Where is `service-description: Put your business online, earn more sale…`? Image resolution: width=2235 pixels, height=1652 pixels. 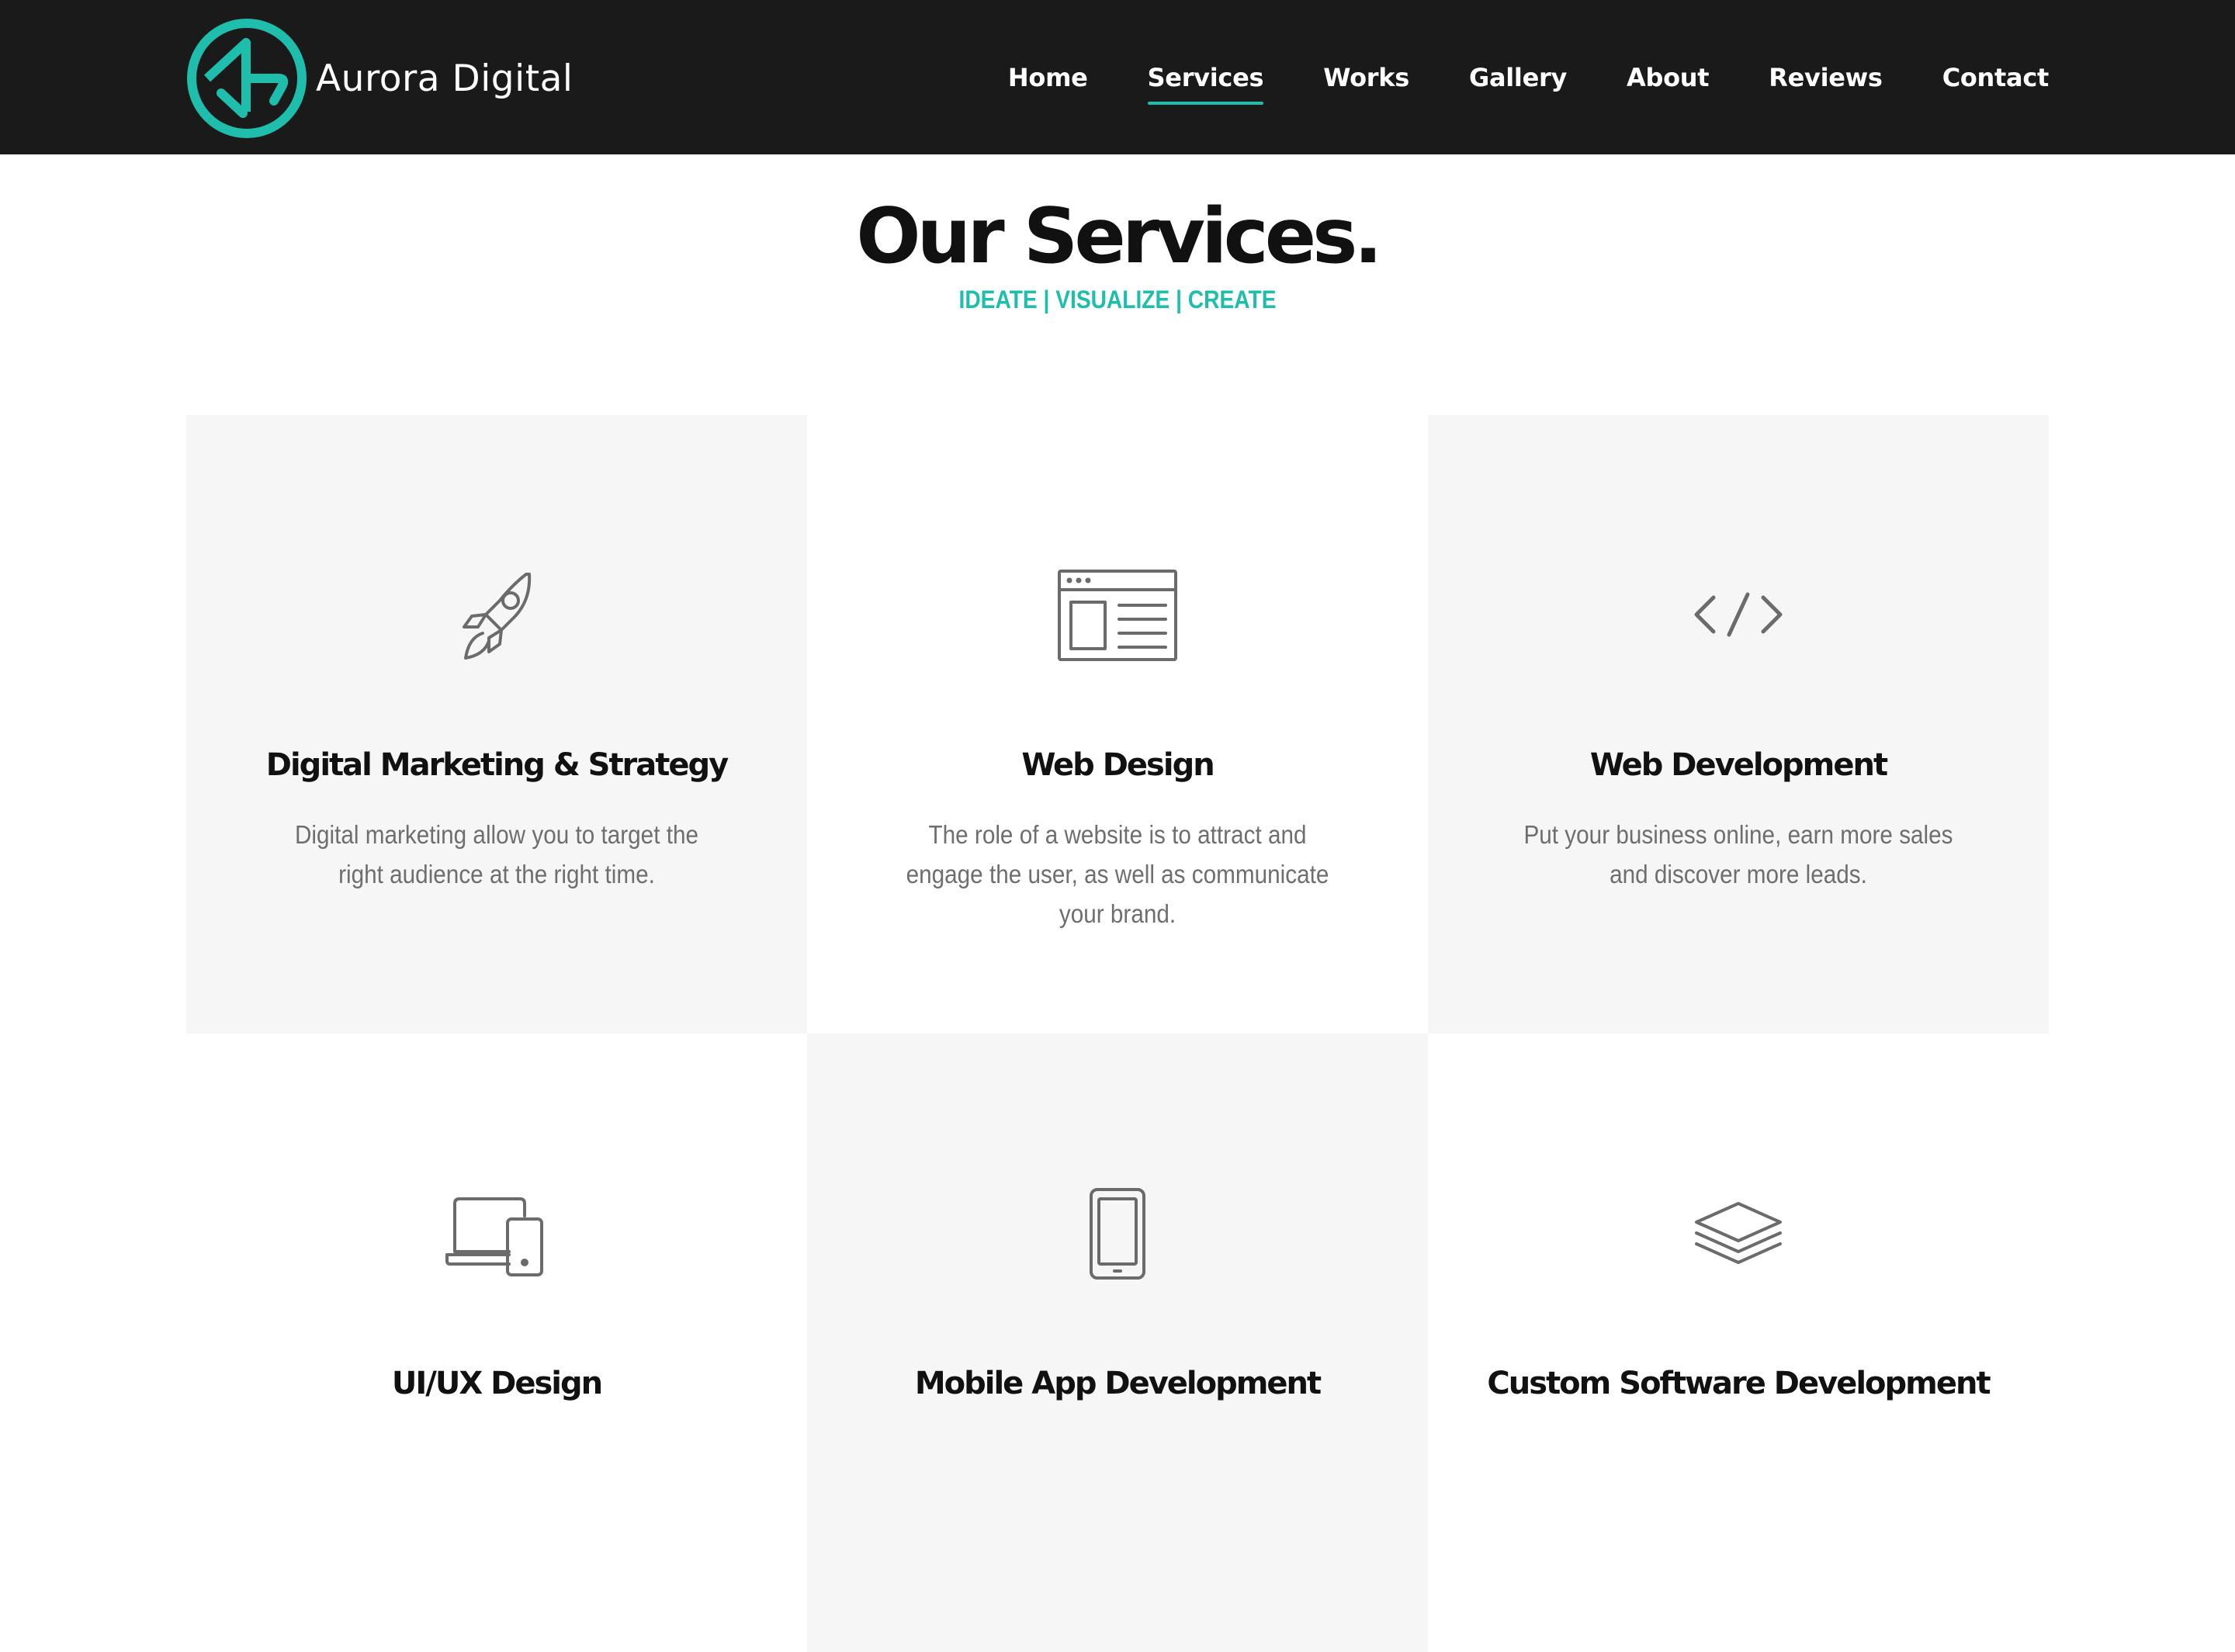 service-description: Put your business online, earn more sale… is located at coordinates (1738, 854).